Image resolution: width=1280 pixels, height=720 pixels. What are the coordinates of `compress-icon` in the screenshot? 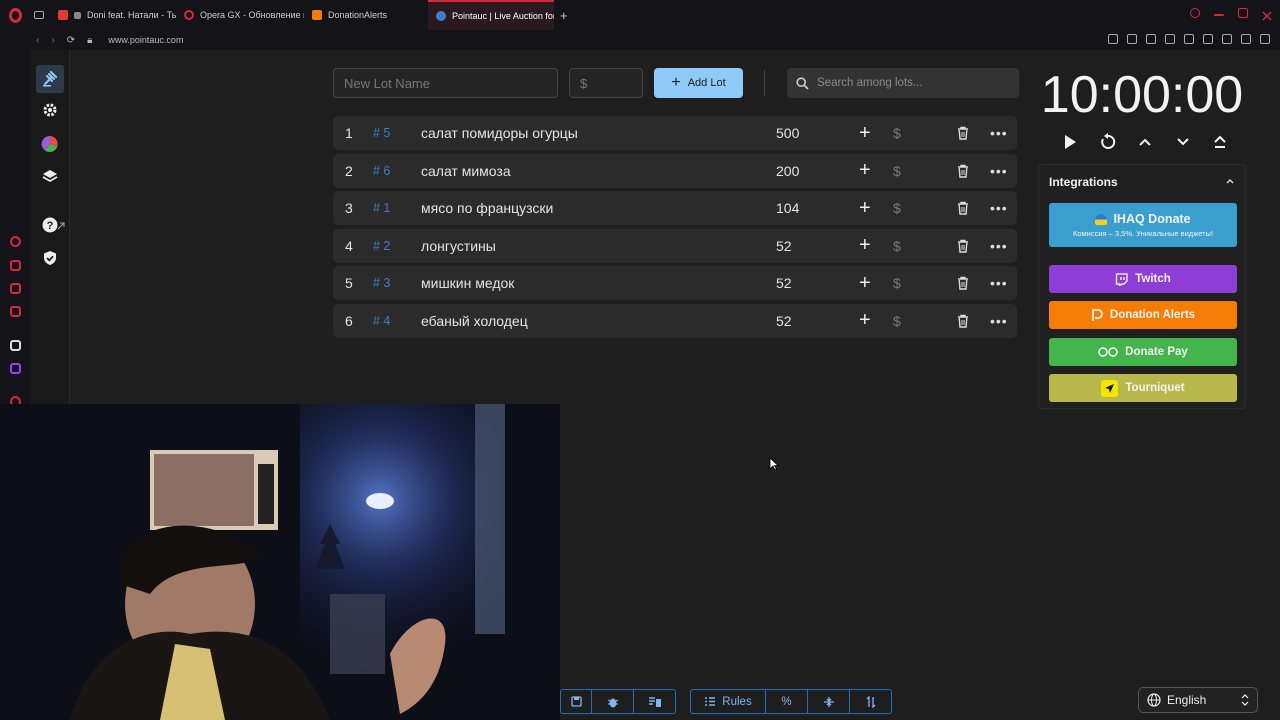 It's located at (829, 701).